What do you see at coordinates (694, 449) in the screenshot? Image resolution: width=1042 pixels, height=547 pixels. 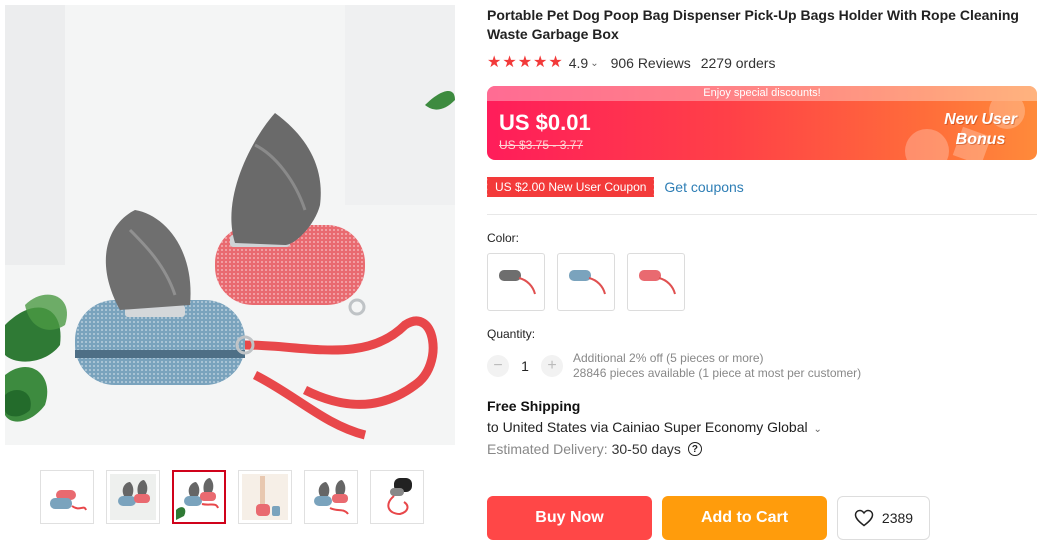 I see `help-circle-icon: ?` at bounding box center [694, 449].